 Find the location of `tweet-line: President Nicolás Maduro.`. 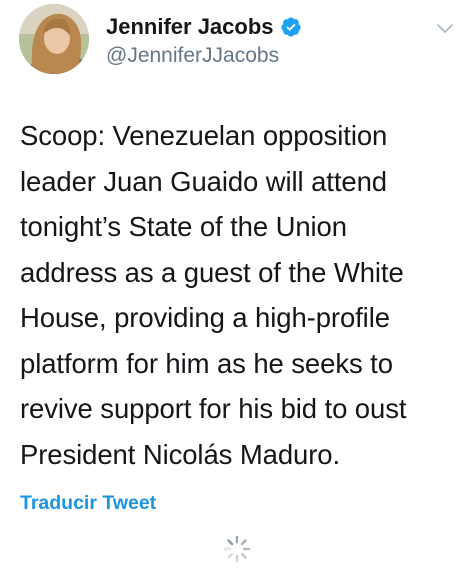

tweet-line: President Nicolás Maduro. is located at coordinates (180, 454).